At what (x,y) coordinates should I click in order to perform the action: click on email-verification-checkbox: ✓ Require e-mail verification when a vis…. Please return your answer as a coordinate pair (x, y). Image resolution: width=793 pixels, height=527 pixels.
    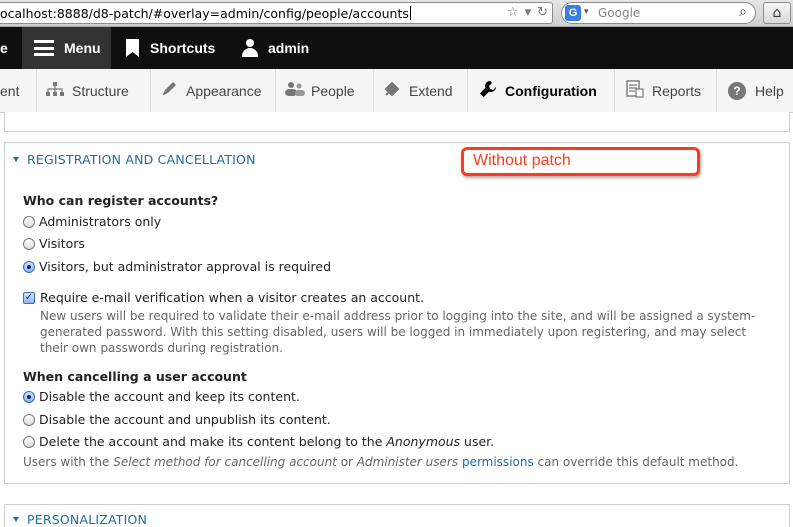
    Looking at the image, I should click on (223, 297).